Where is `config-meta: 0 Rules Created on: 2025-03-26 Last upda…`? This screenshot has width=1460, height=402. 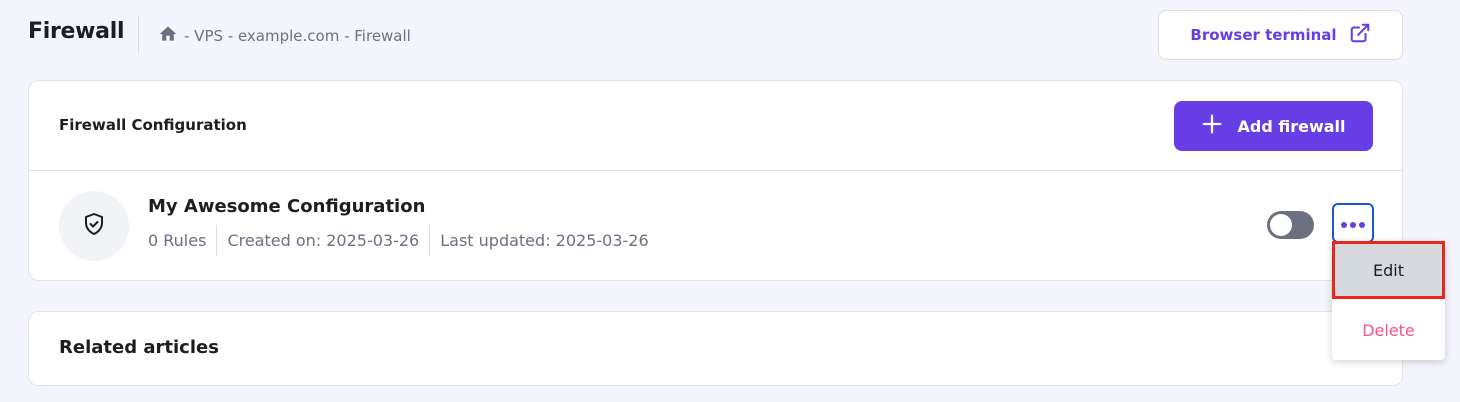
config-meta: 0 Rules Created on: 2025-03-26 Last upda… is located at coordinates (403, 240).